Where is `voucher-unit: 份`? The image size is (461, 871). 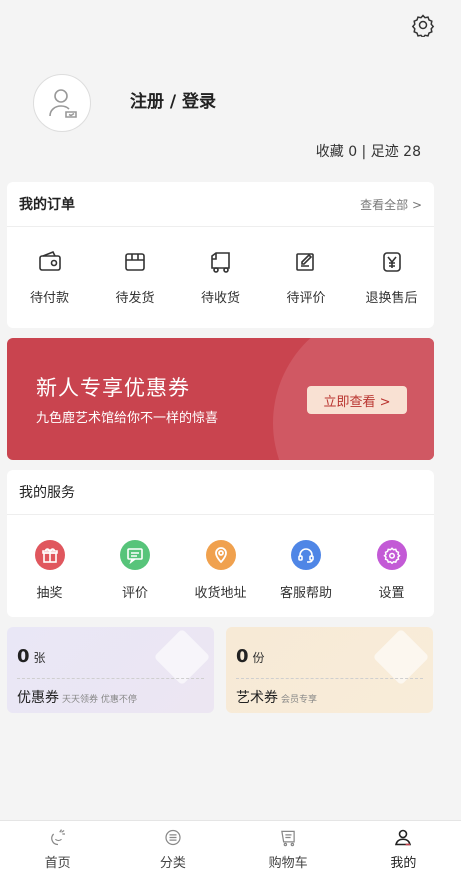
voucher-unit: 份 is located at coordinates (258, 658).